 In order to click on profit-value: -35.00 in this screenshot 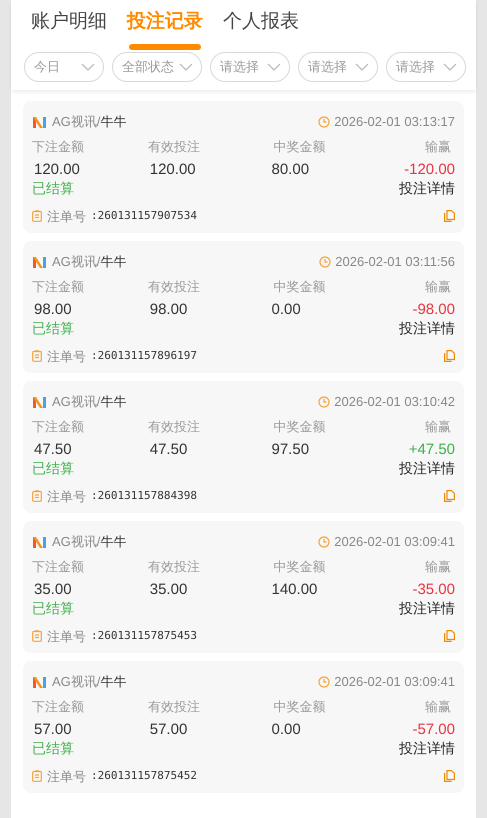, I will do `click(433, 589)`.